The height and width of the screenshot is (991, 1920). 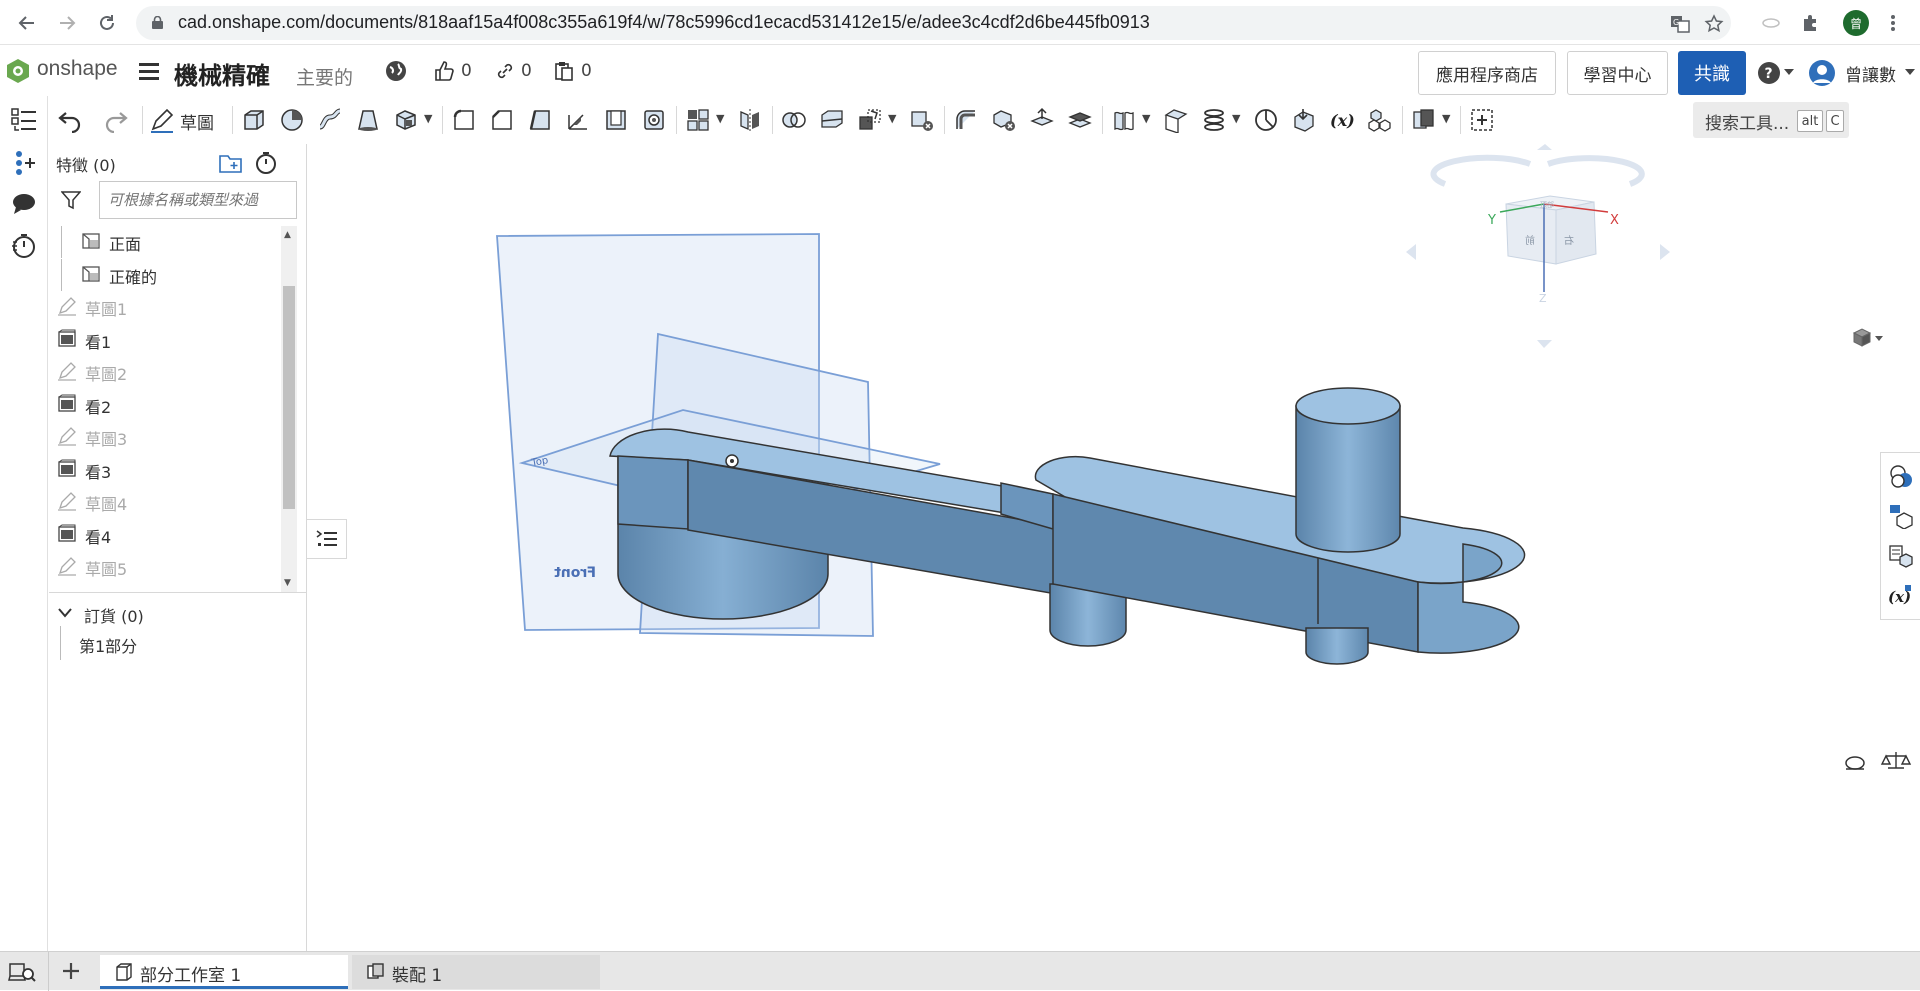 What do you see at coordinates (750, 120) in the screenshot?
I see `mirror-icon` at bounding box center [750, 120].